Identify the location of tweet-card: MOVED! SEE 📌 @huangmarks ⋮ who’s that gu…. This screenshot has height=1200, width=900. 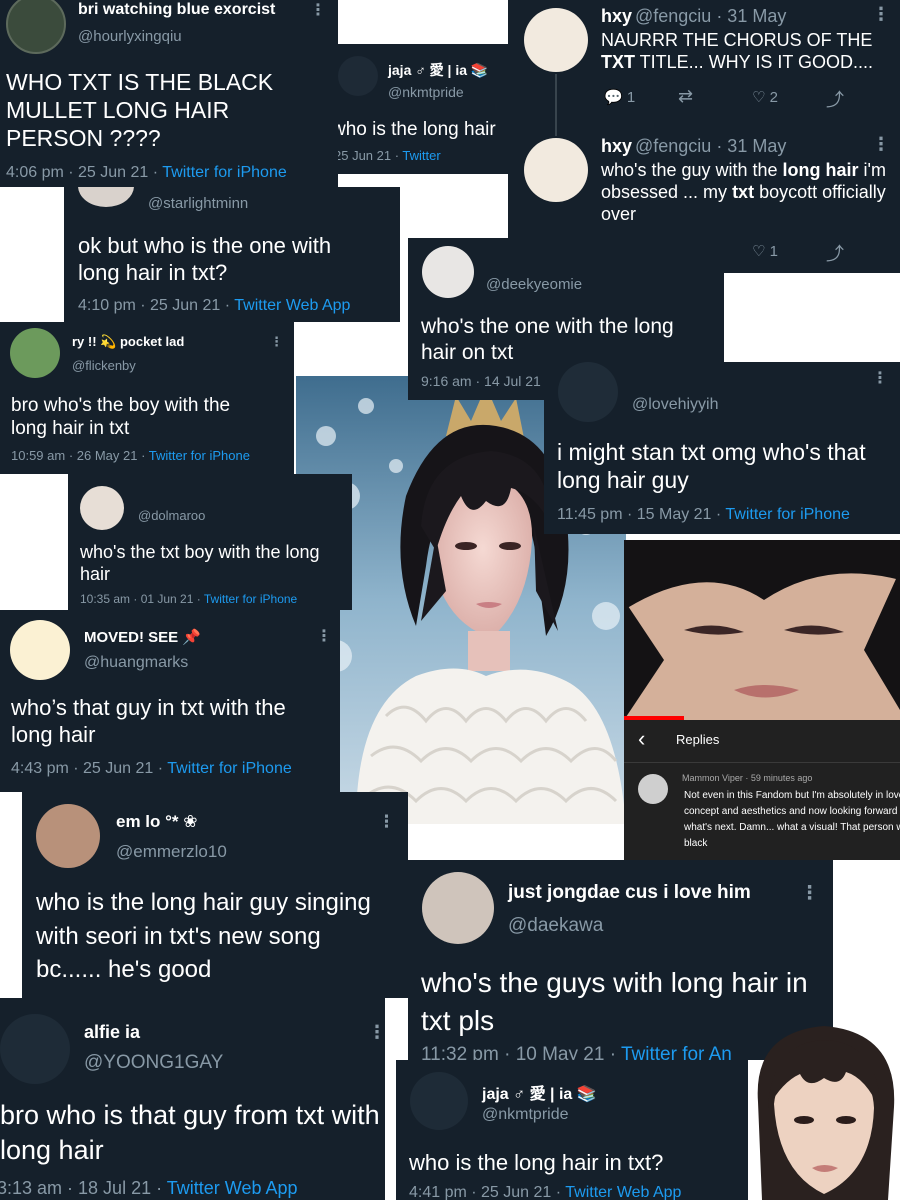
(170, 701).